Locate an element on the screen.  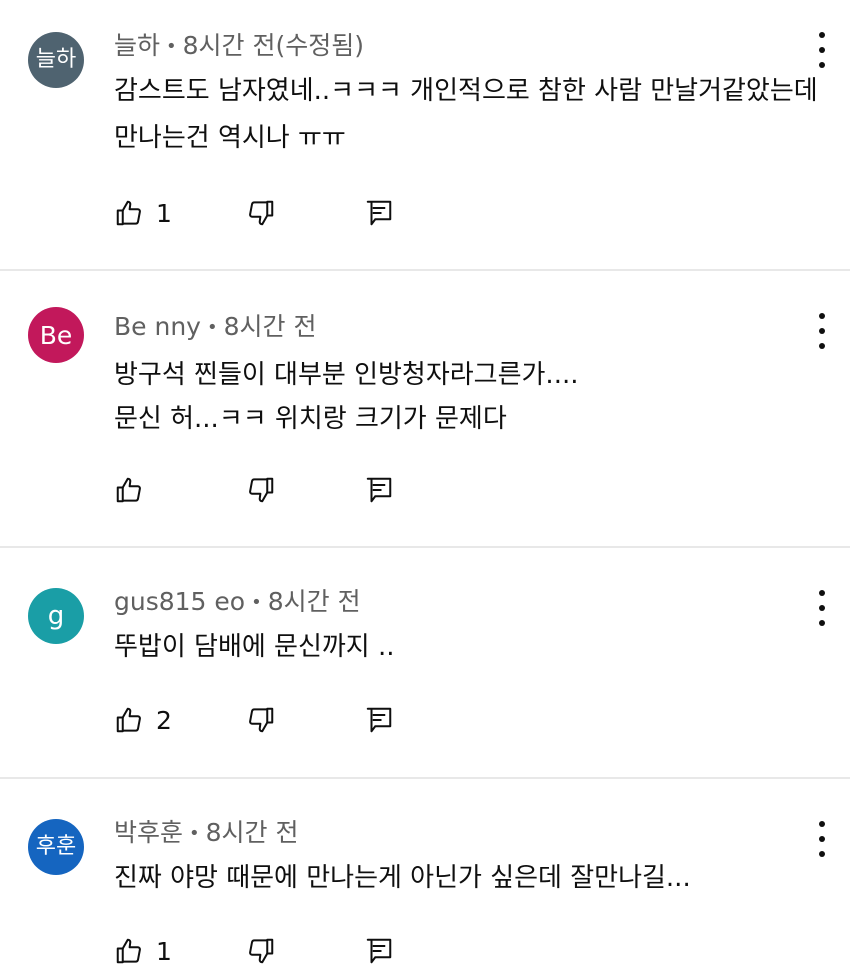
comment-meta: Be nny • 8시간 전 is located at coordinates (482, 327).